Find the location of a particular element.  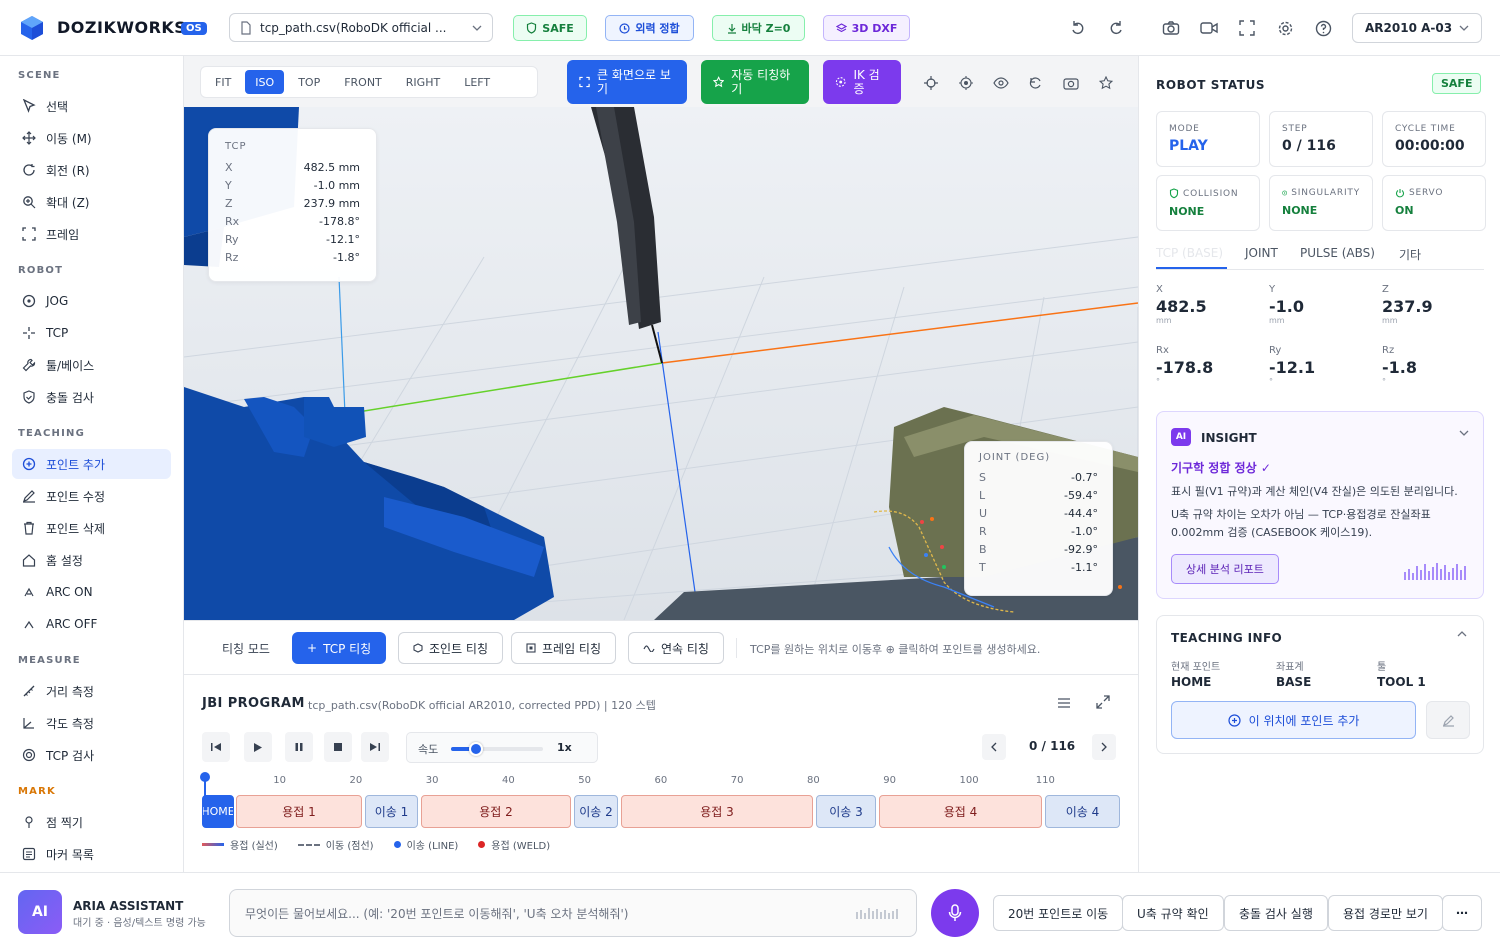

joint-teach-button: 조인트 티칭 is located at coordinates (451, 648).